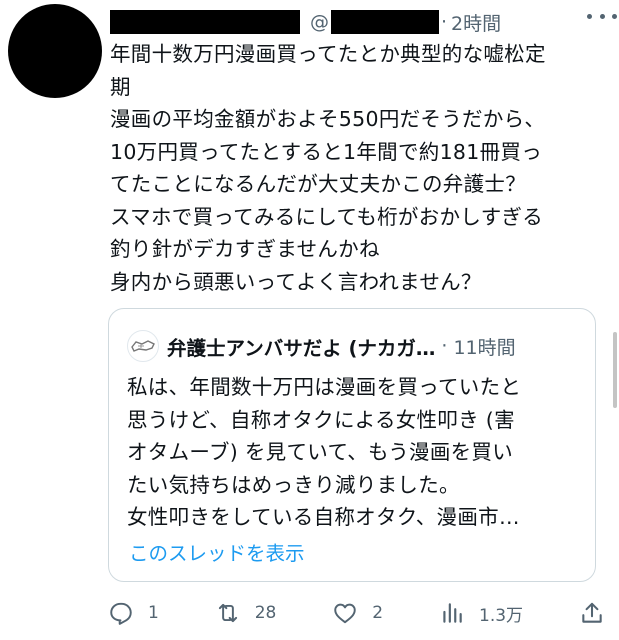 The image size is (619, 640). What do you see at coordinates (217, 551) in the screenshot?
I see `show-thread-link: このスレッドを表示` at bounding box center [217, 551].